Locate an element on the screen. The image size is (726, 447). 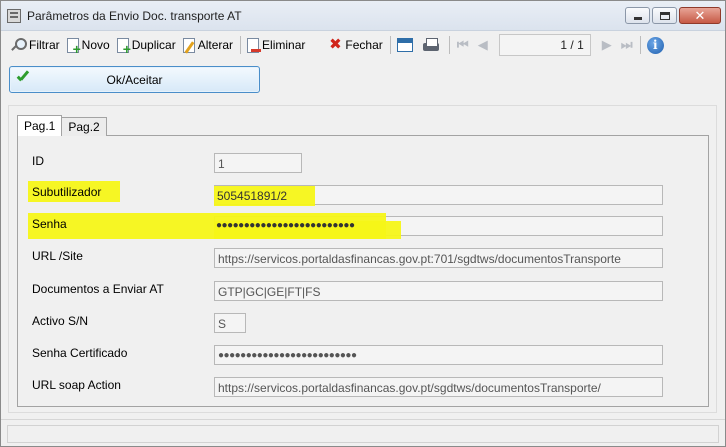
tab-strip: Pag.1 Pag.2 is located at coordinates (62, 125).